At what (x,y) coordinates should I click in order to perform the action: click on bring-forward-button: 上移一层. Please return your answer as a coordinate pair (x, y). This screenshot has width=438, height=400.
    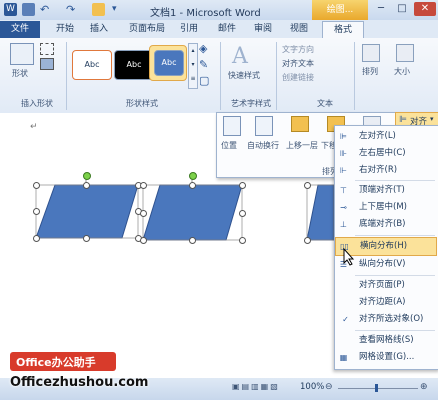
    Looking at the image, I should click on (302, 145).